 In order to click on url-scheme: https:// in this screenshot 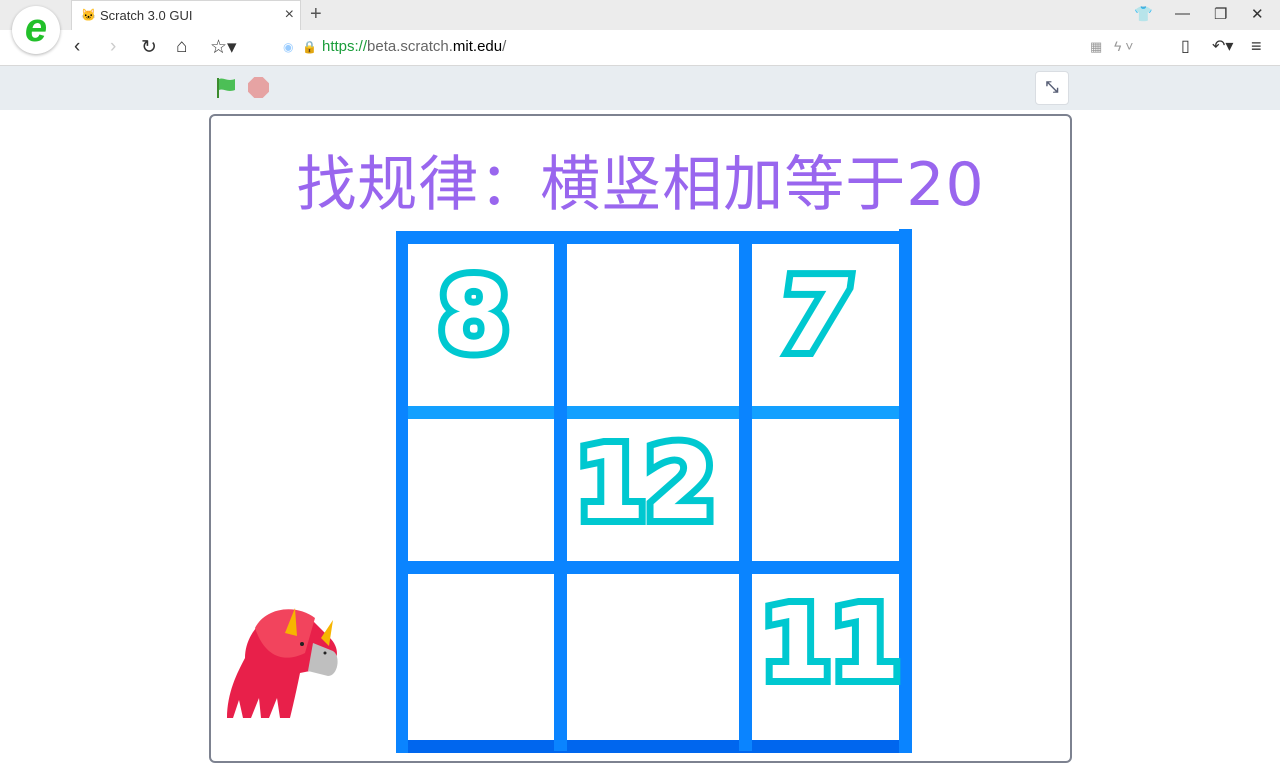, I will do `click(345, 46)`.